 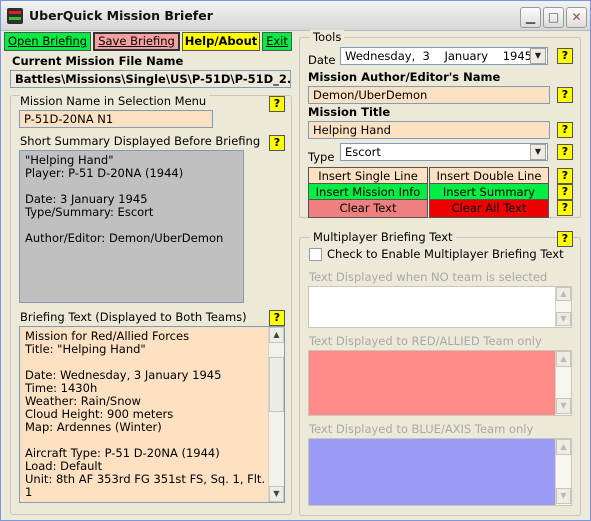 I want to click on red-team-label: Text Displayed to RED/ALLIED Team only, so click(x=425, y=341).